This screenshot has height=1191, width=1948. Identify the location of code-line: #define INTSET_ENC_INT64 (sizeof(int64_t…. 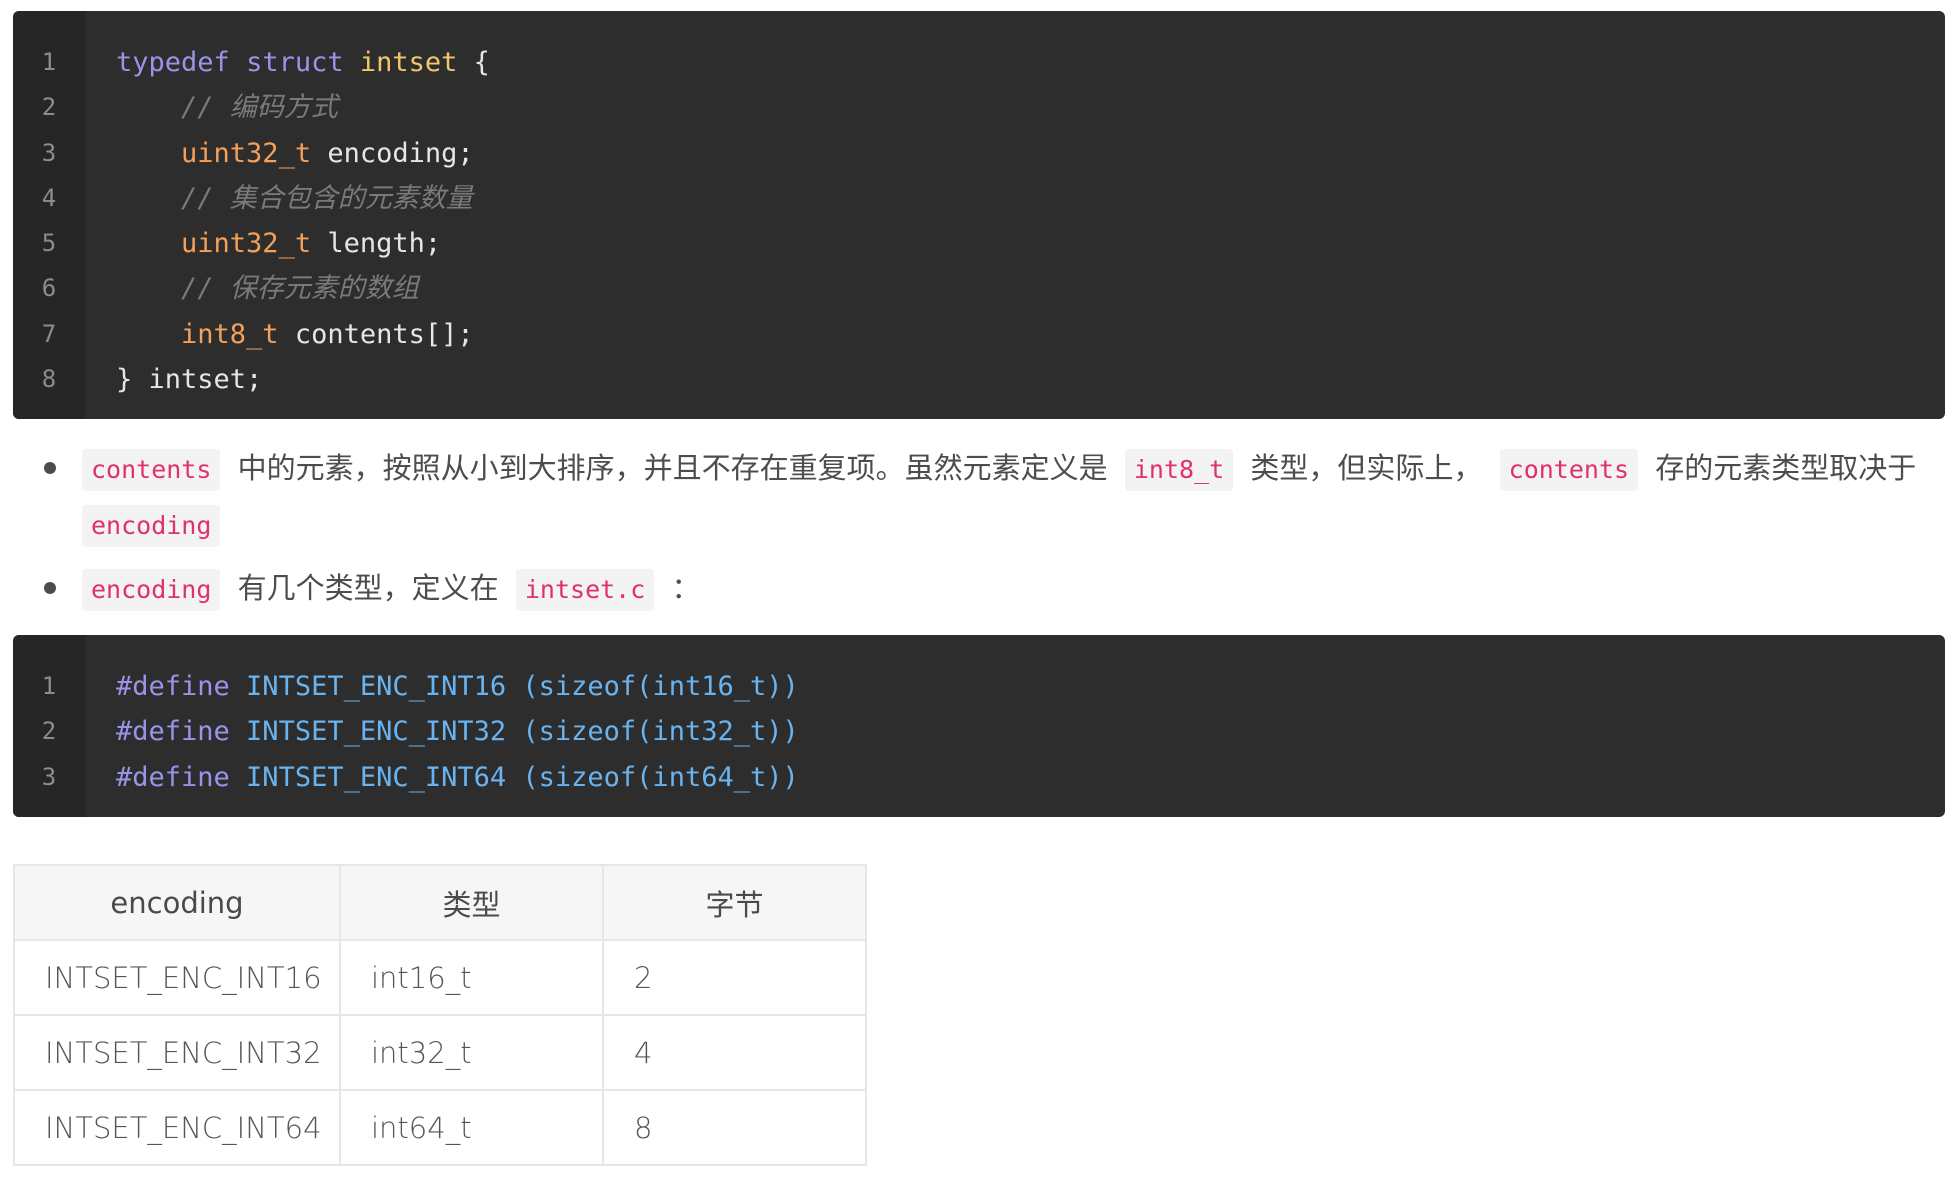
(1030, 777).